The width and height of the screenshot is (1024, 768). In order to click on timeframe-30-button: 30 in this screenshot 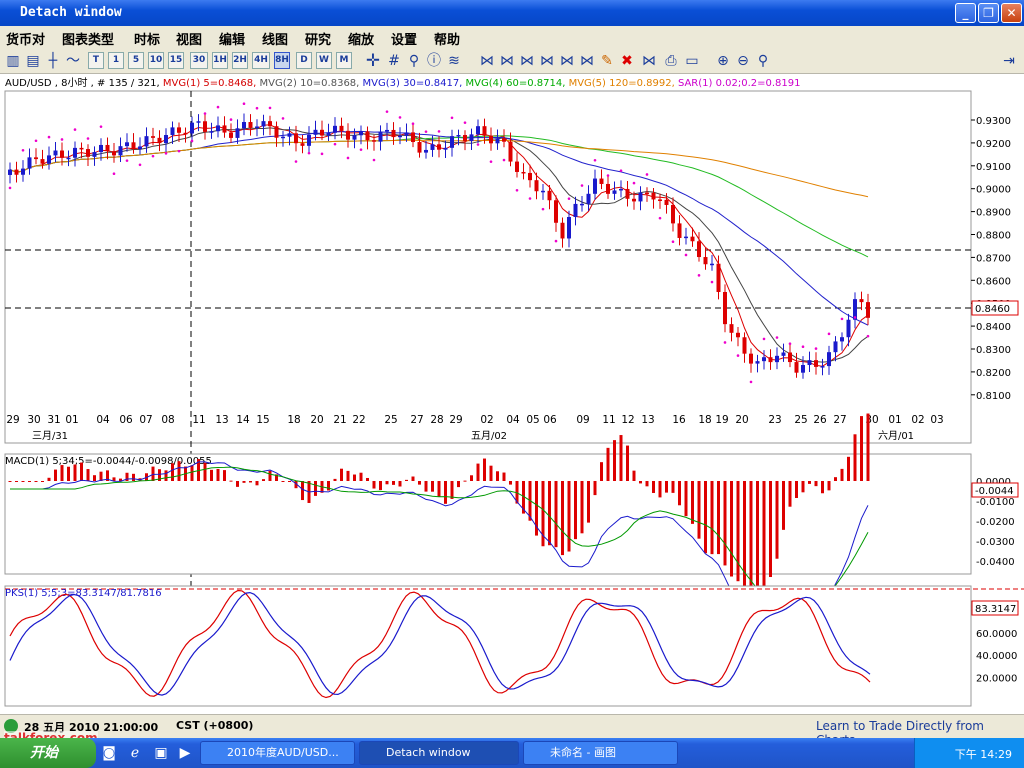, I will do `click(199, 60)`.